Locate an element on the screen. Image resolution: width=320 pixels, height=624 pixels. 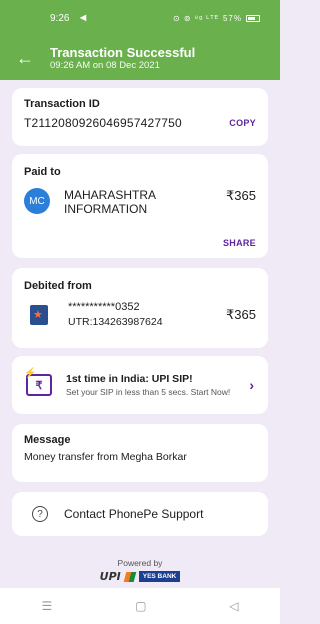
system-nav-bar: ☰ ▢ ◁ is located at coordinates (140, 606).